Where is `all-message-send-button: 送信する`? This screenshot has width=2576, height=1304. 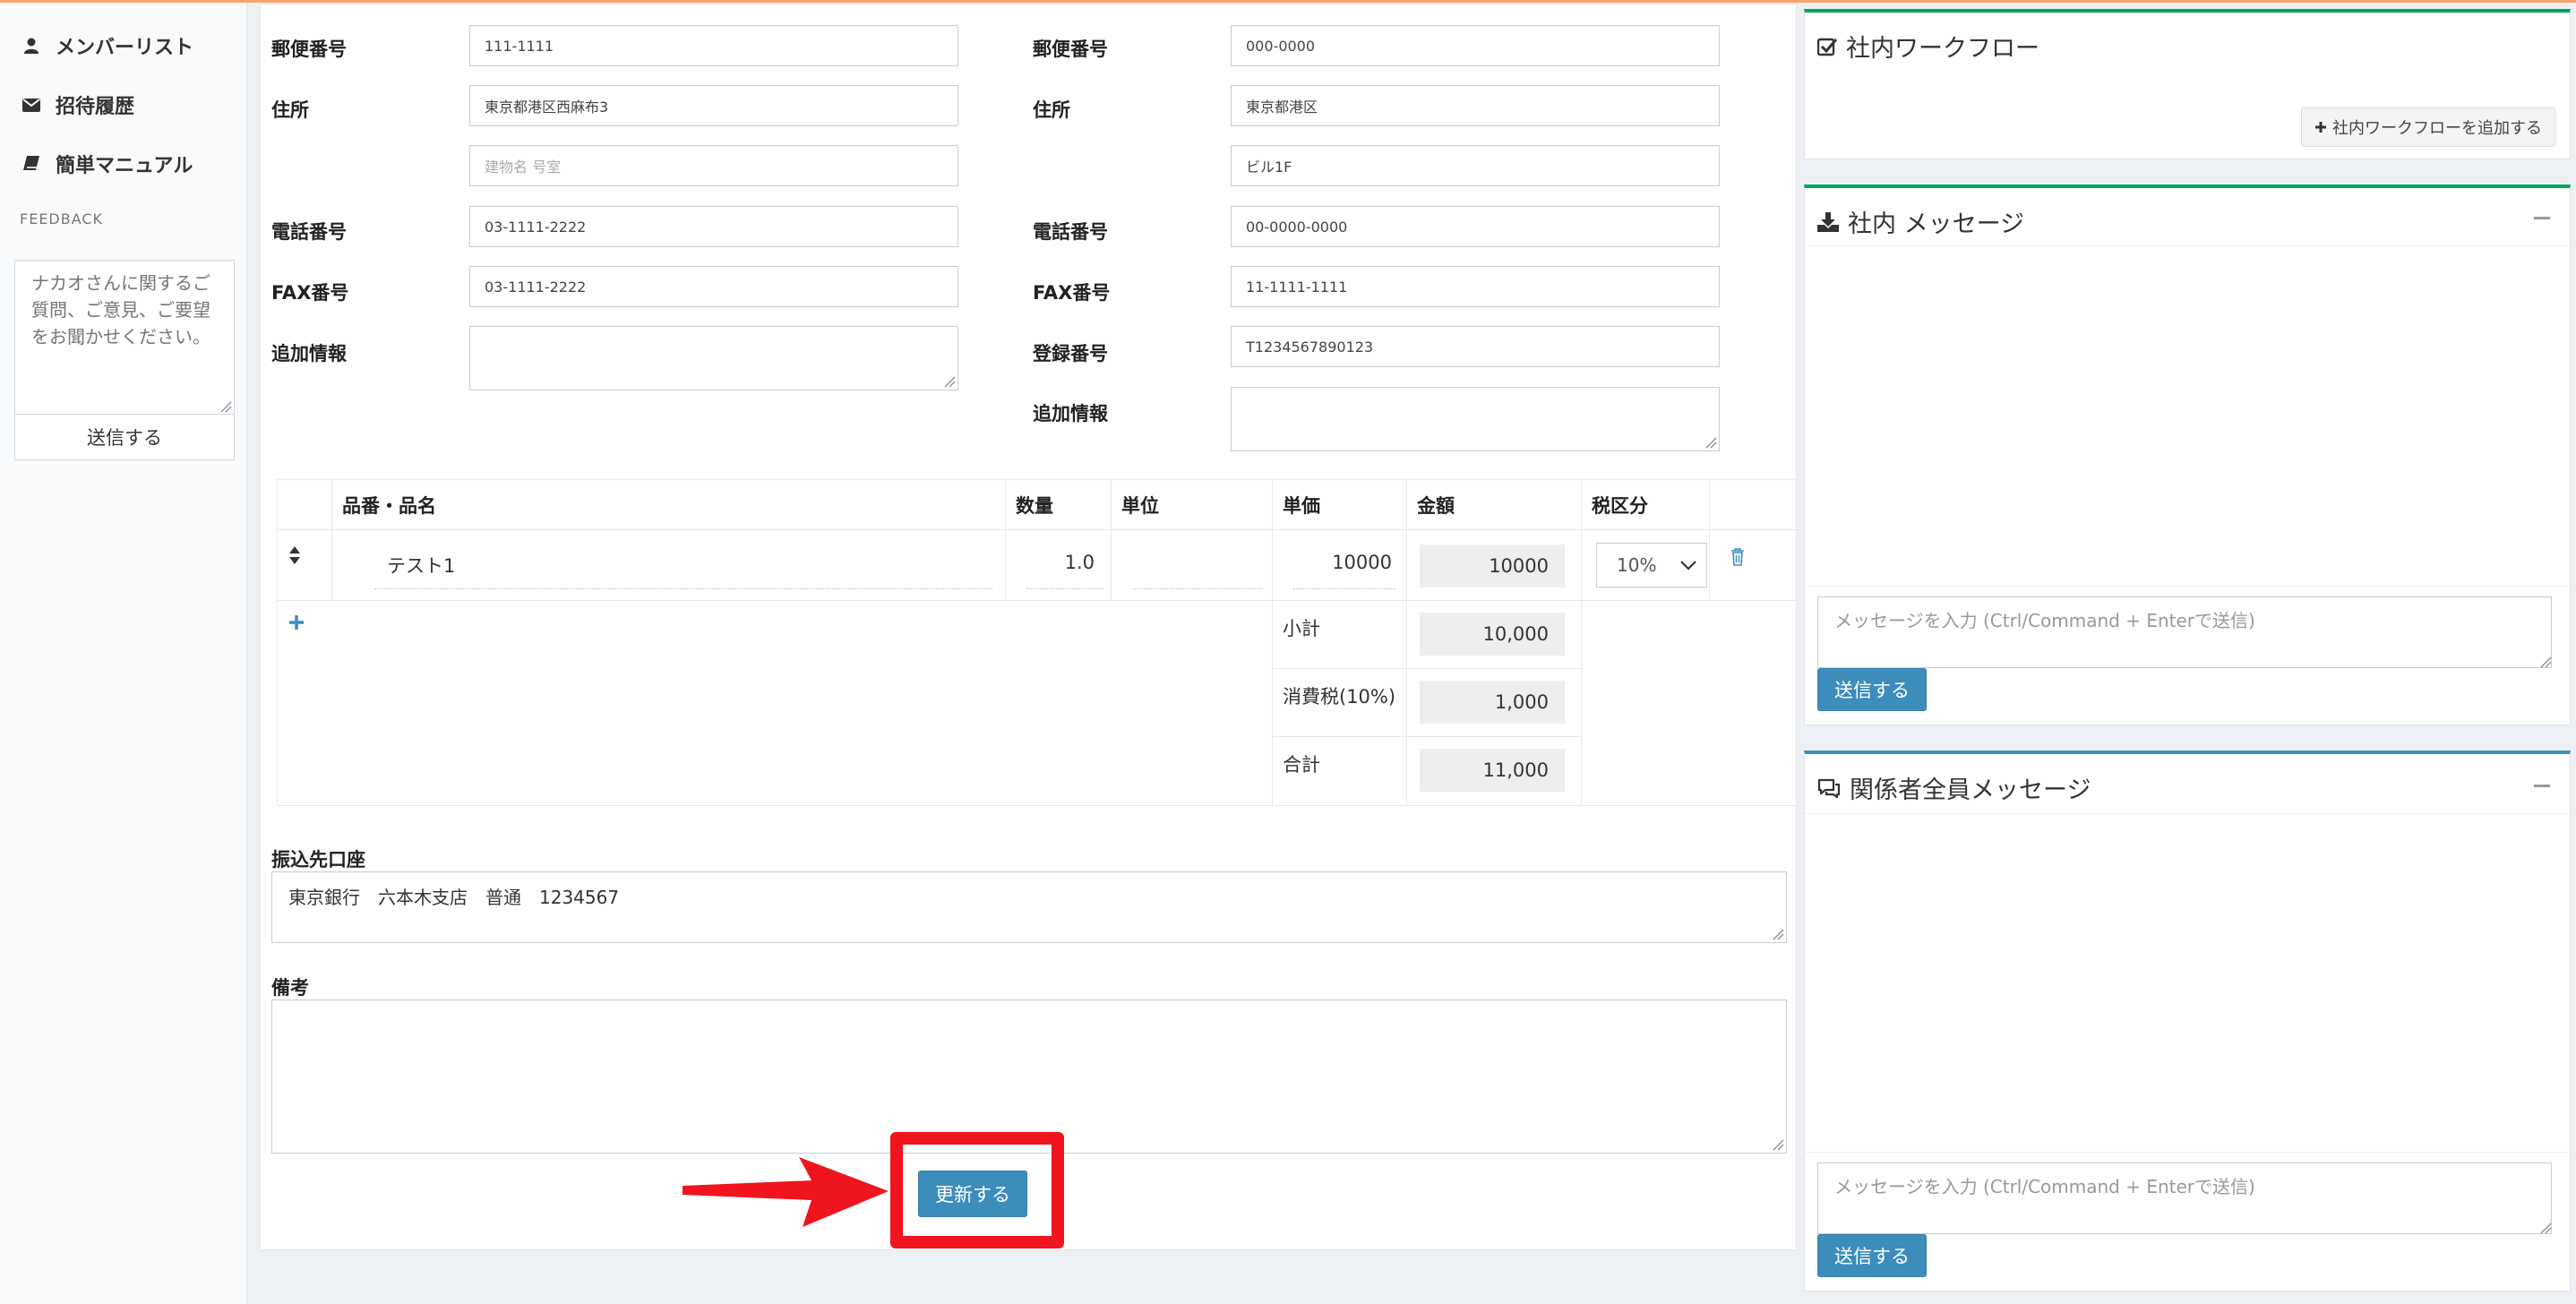 all-message-send-button: 送信する is located at coordinates (1872, 1255).